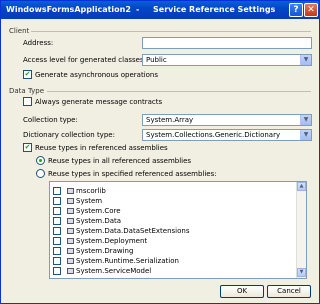  What do you see at coordinates (133, 231) in the screenshot?
I see `assembly-name: System.Data.DataSetExtensions` at bounding box center [133, 231].